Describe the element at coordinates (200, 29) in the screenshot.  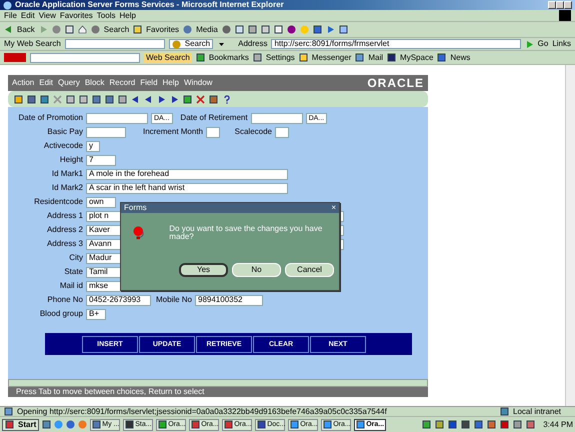
I see `media-button: Media` at that location.